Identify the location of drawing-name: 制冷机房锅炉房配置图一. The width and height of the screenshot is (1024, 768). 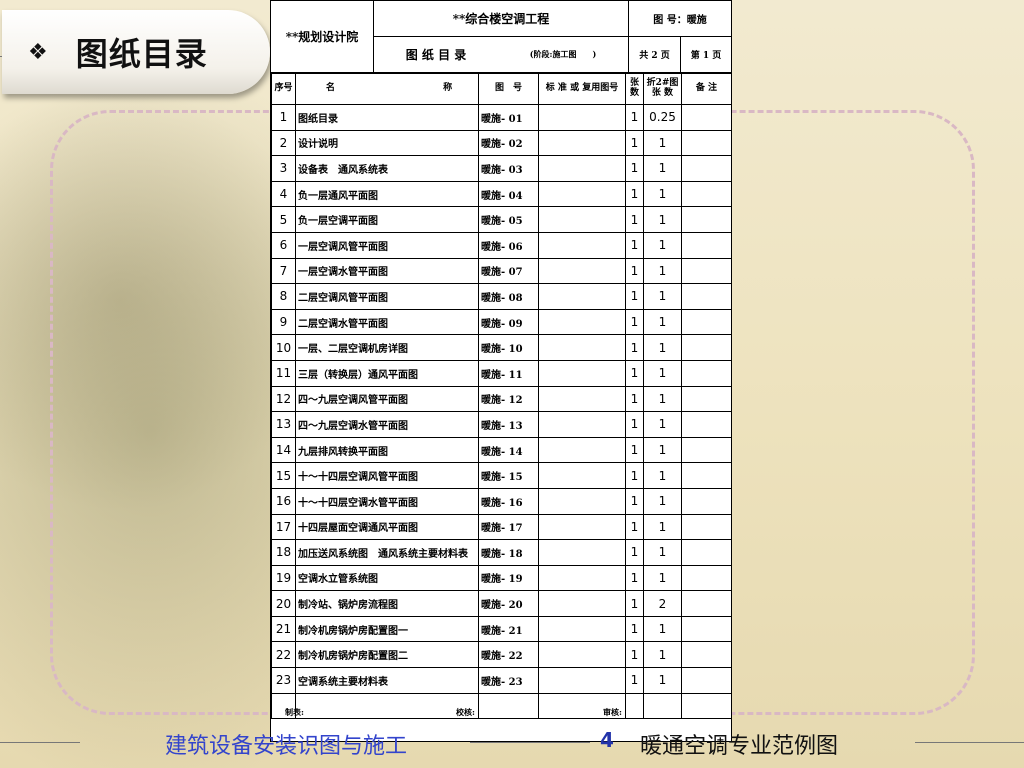
(387, 629).